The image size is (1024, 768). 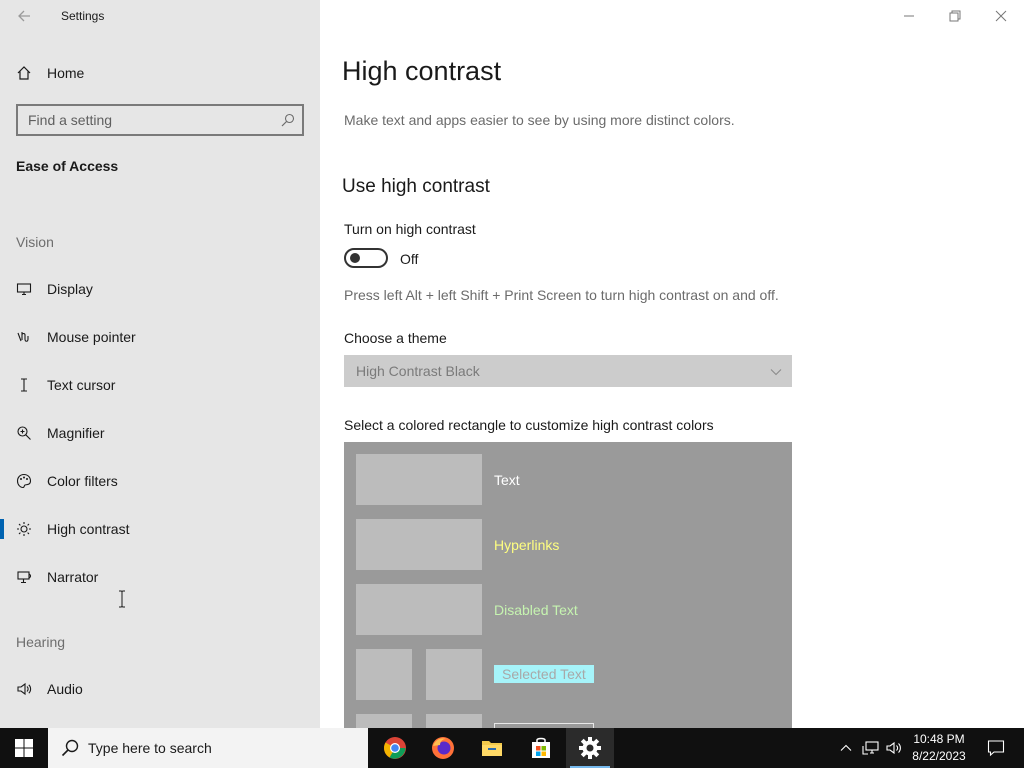 I want to click on show-hidden-icons-button, so click(x=846, y=748).